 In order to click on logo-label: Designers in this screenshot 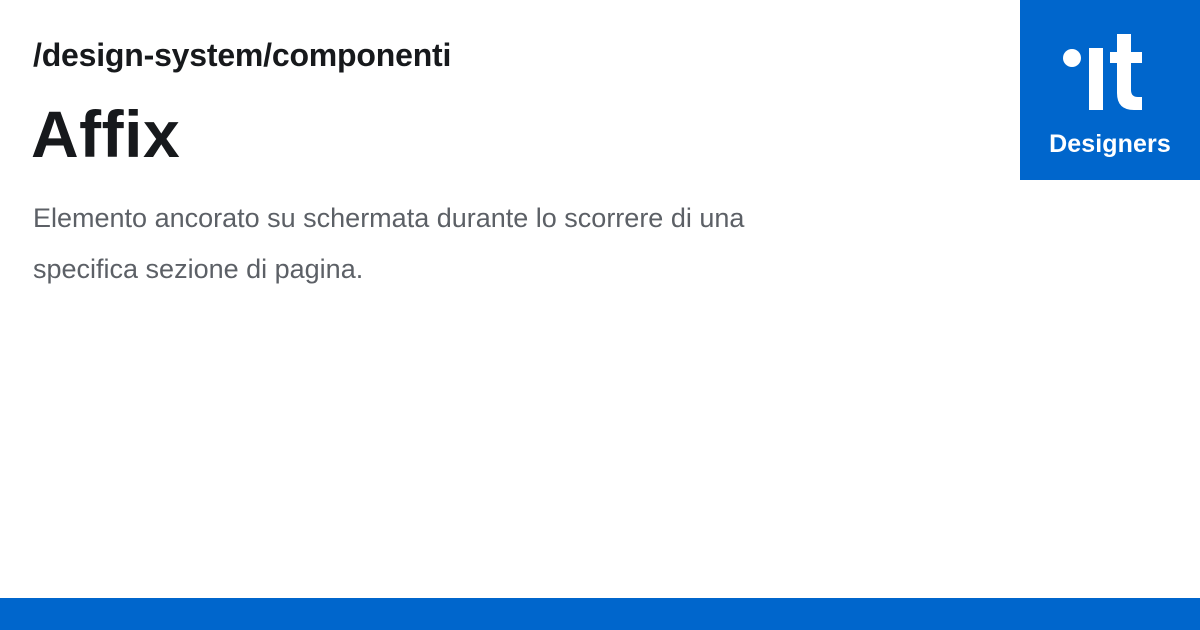, I will do `click(1110, 144)`.